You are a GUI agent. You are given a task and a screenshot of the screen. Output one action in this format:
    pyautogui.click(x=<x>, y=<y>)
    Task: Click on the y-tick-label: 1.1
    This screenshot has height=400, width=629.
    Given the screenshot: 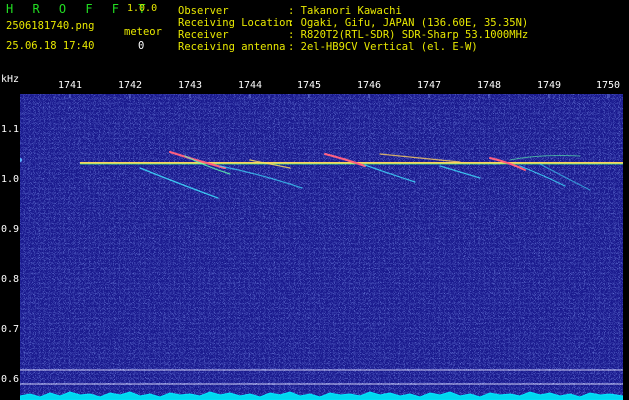 What is the action you would take?
    pyautogui.click(x=10, y=129)
    